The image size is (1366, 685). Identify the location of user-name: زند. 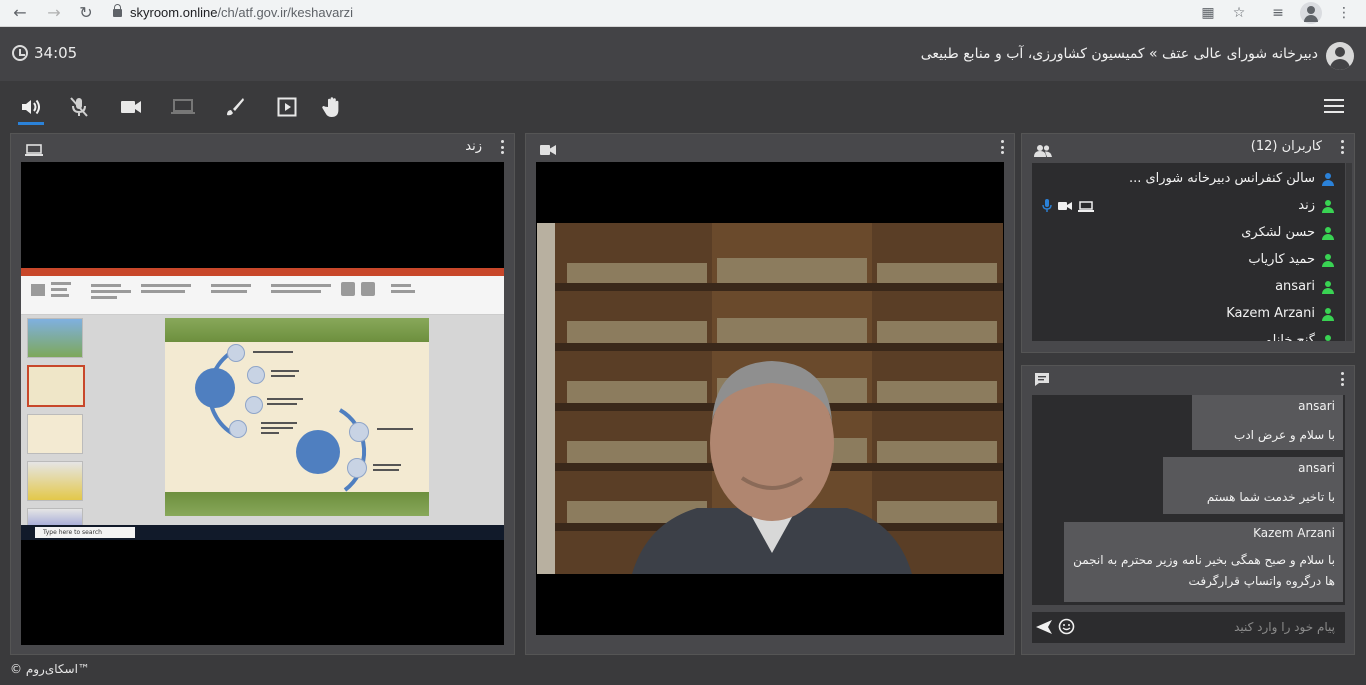
(1306, 205).